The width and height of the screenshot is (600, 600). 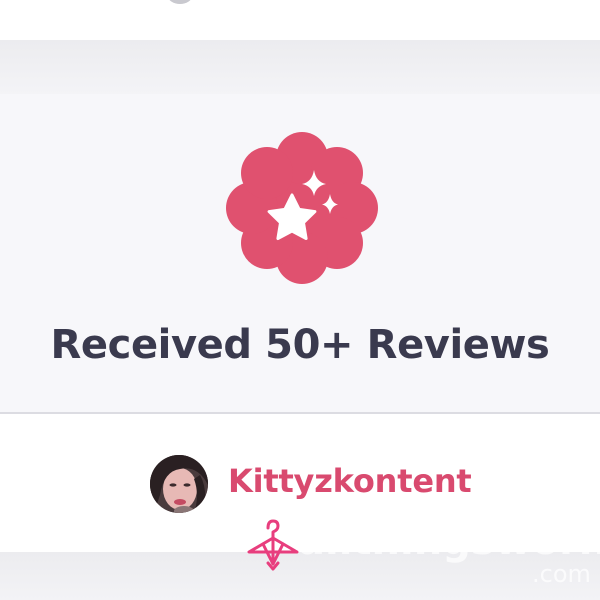 I want to click on seller-name-link: Kittyzkontent, so click(x=350, y=481).